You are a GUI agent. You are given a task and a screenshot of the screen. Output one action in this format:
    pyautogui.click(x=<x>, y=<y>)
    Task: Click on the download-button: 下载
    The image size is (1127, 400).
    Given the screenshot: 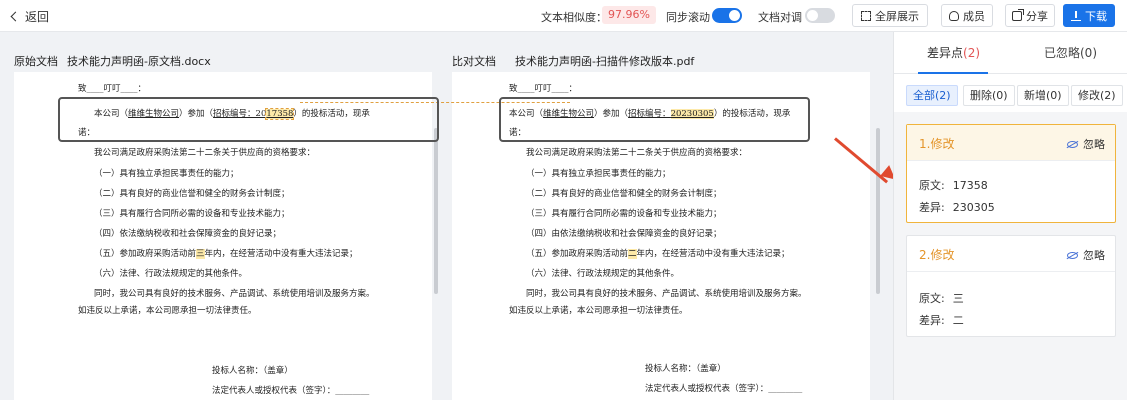 What is the action you would take?
    pyautogui.click(x=1089, y=15)
    